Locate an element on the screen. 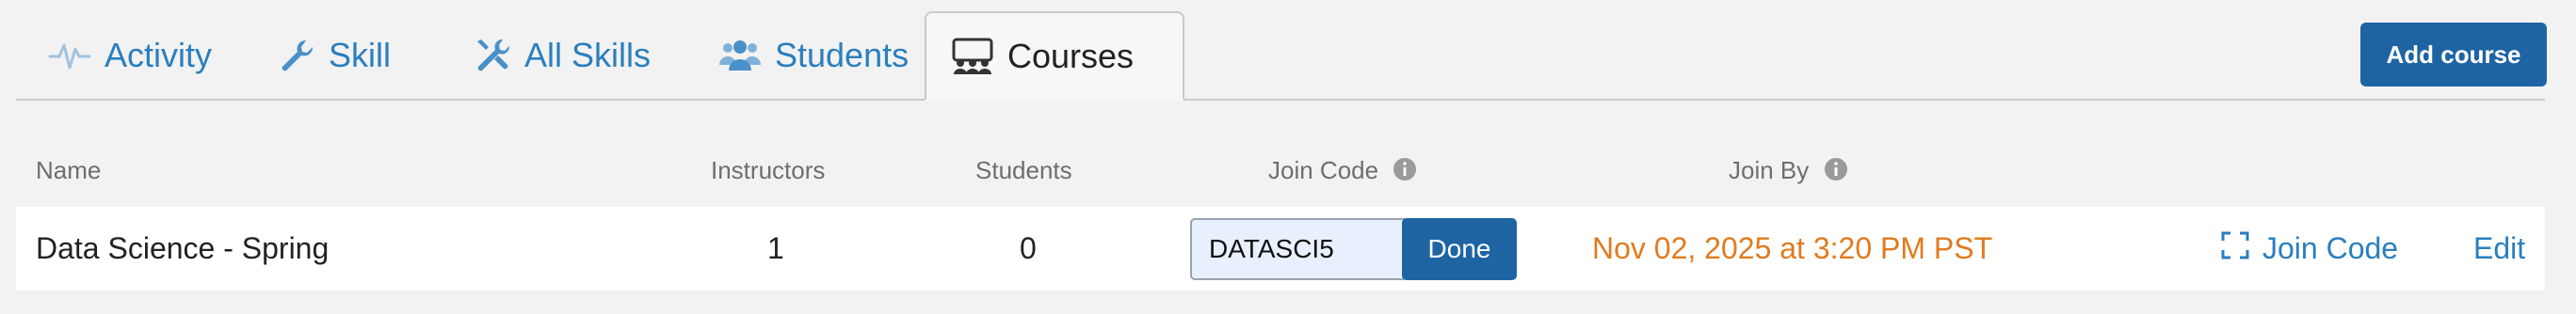 The height and width of the screenshot is (314, 2576). course-name: Data Science - Spring is located at coordinates (183, 248).